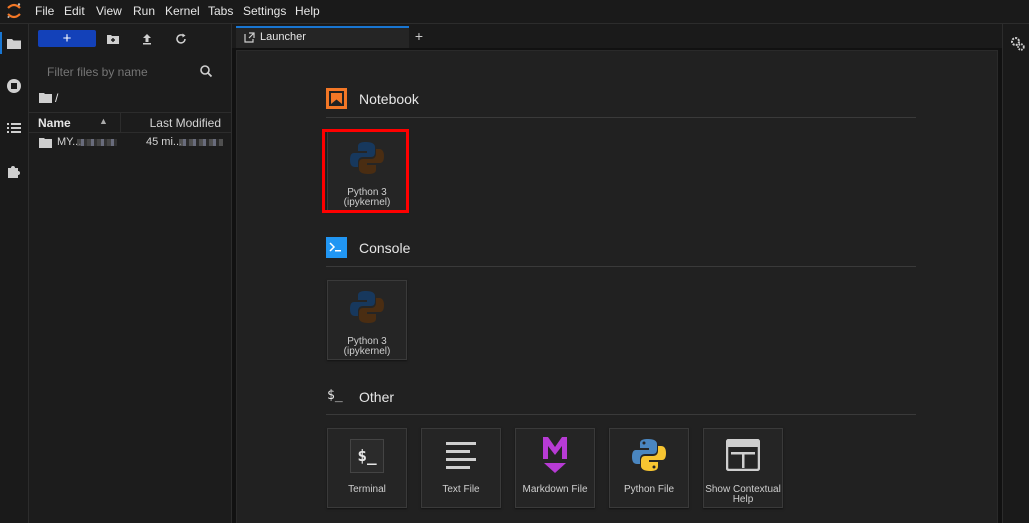 The width and height of the screenshot is (1029, 523). What do you see at coordinates (377, 397) in the screenshot?
I see `section-title-other: Other` at bounding box center [377, 397].